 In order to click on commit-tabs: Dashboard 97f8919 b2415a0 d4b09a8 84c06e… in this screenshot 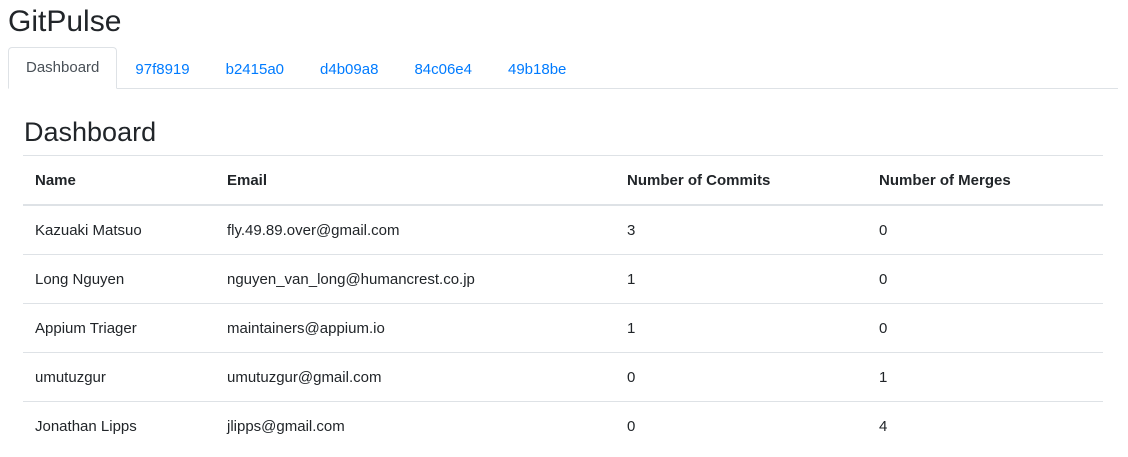, I will do `click(563, 68)`.